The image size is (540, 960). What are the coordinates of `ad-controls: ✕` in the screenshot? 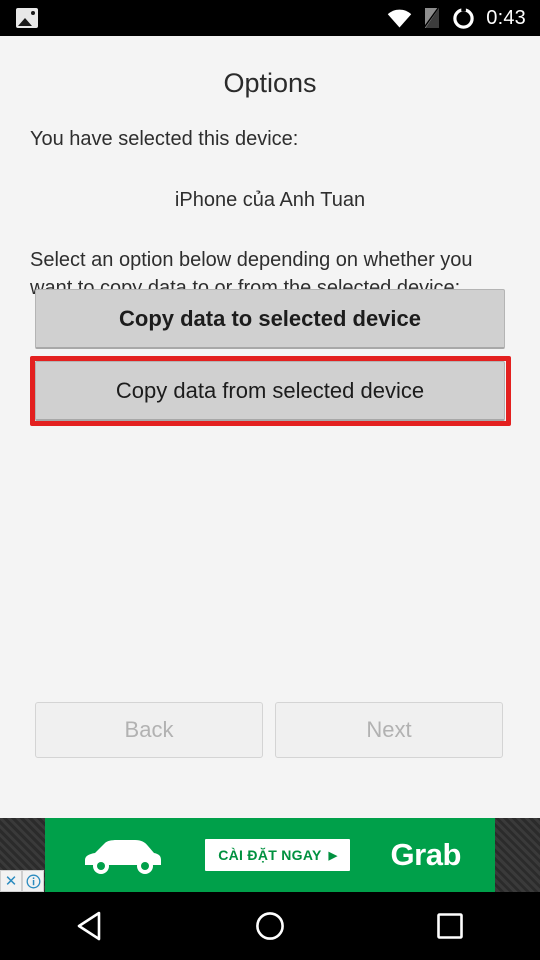 It's located at (22, 881).